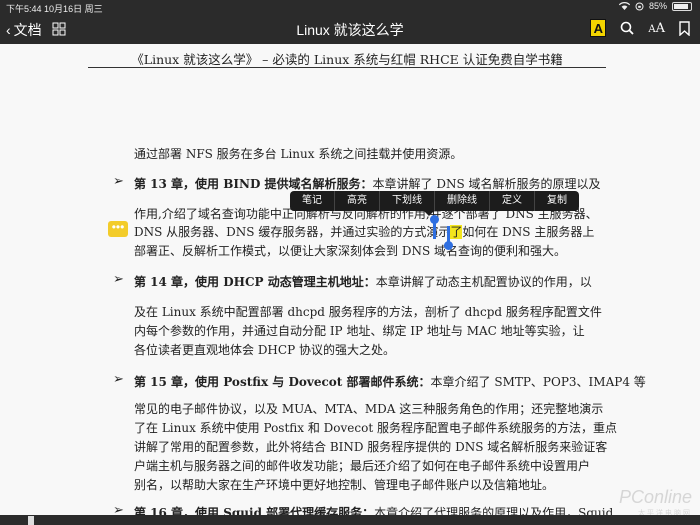 Image resolution: width=700 pixels, height=525 pixels. I want to click on menu-highlight: 高亮, so click(357, 201).